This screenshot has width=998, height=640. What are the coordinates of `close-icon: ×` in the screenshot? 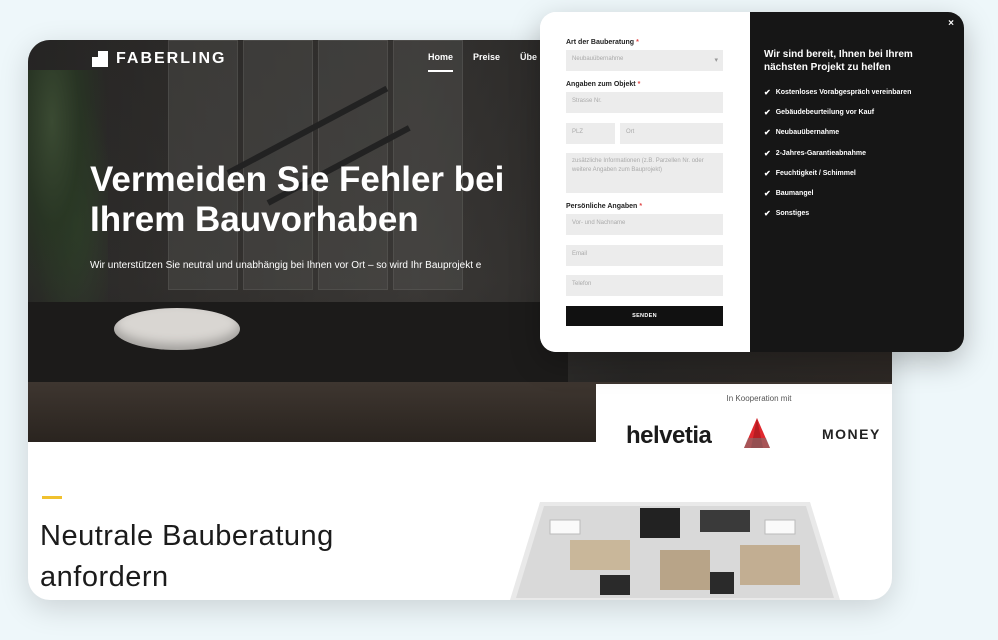 It's located at (951, 23).